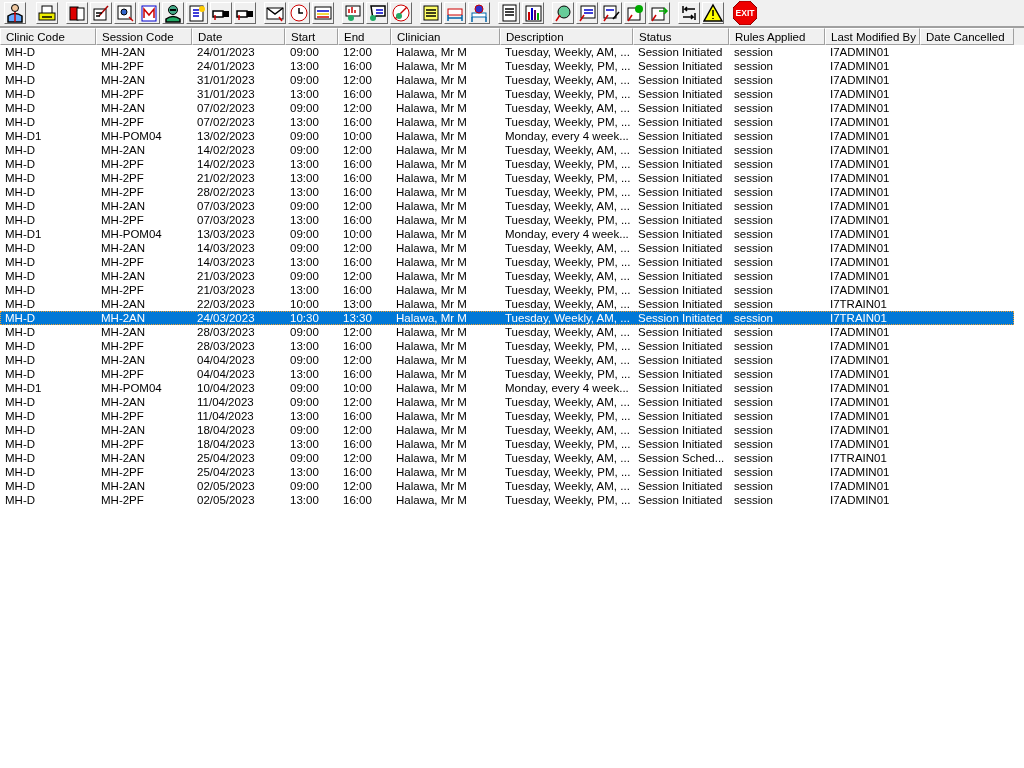 The image size is (1024, 768). I want to click on table-cell: 18/04/2023, so click(226, 430).